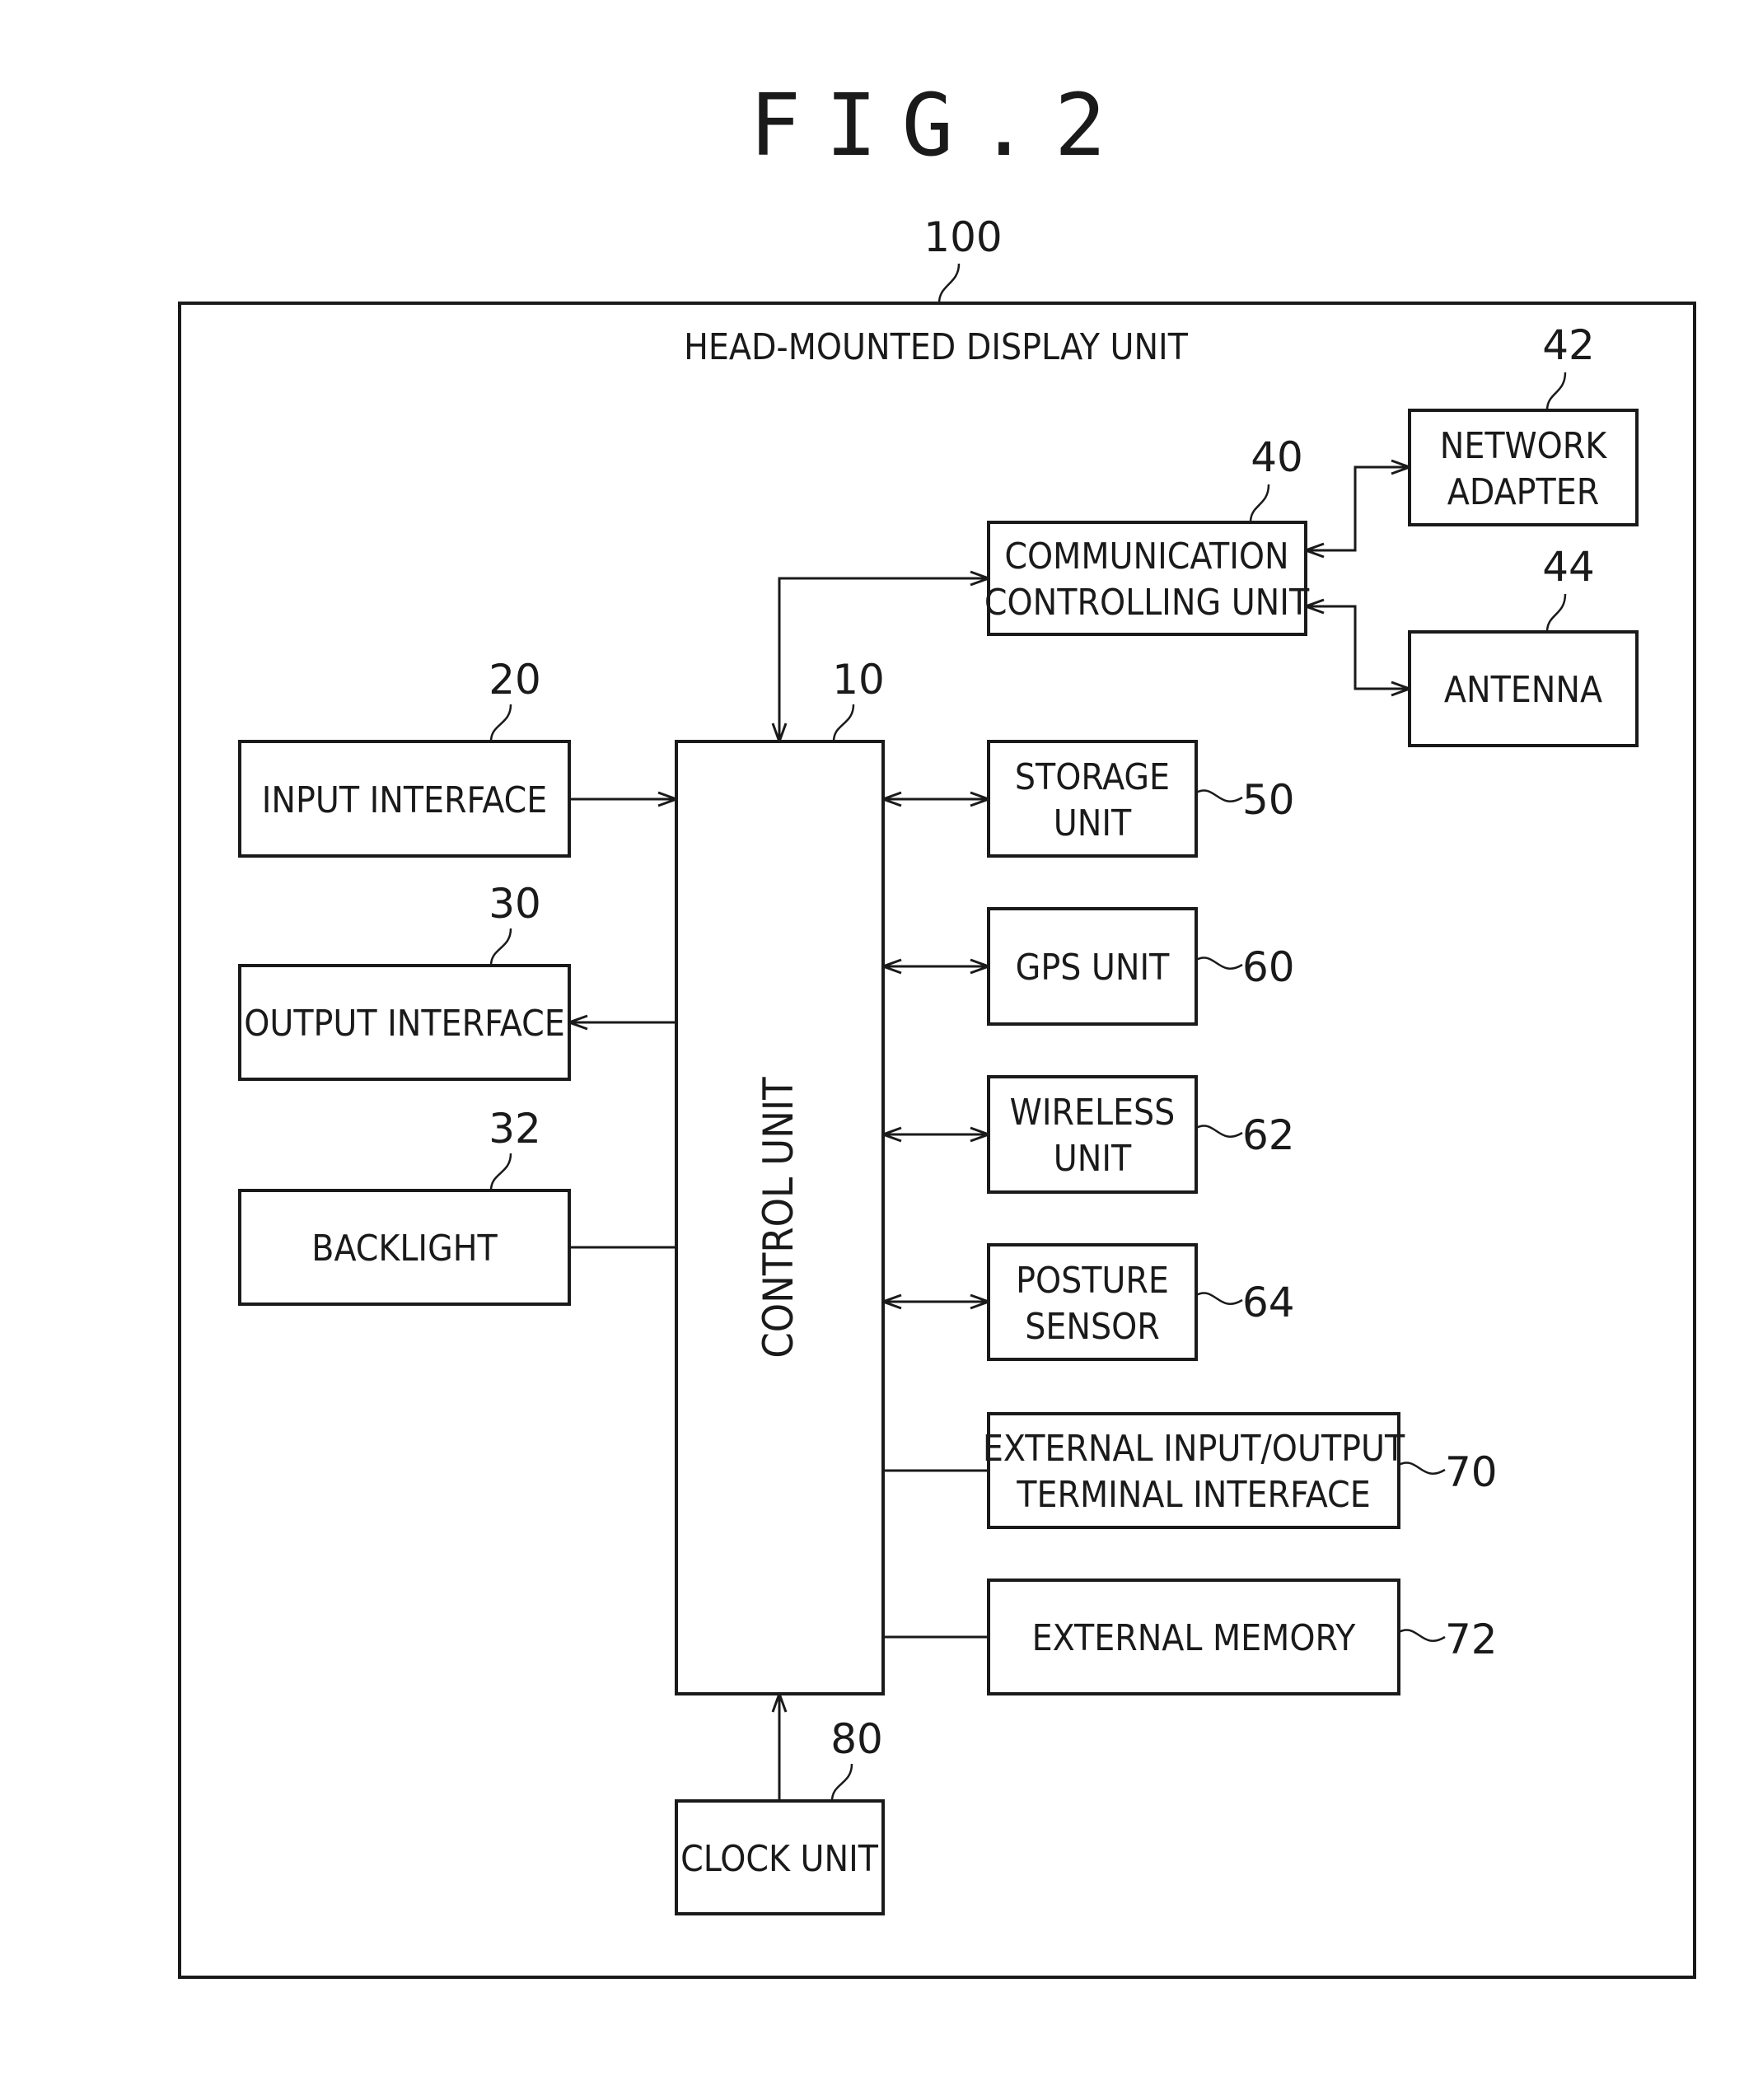  I want to click on clock-unit-label: CLOCK UNIT, so click(779, 1859).